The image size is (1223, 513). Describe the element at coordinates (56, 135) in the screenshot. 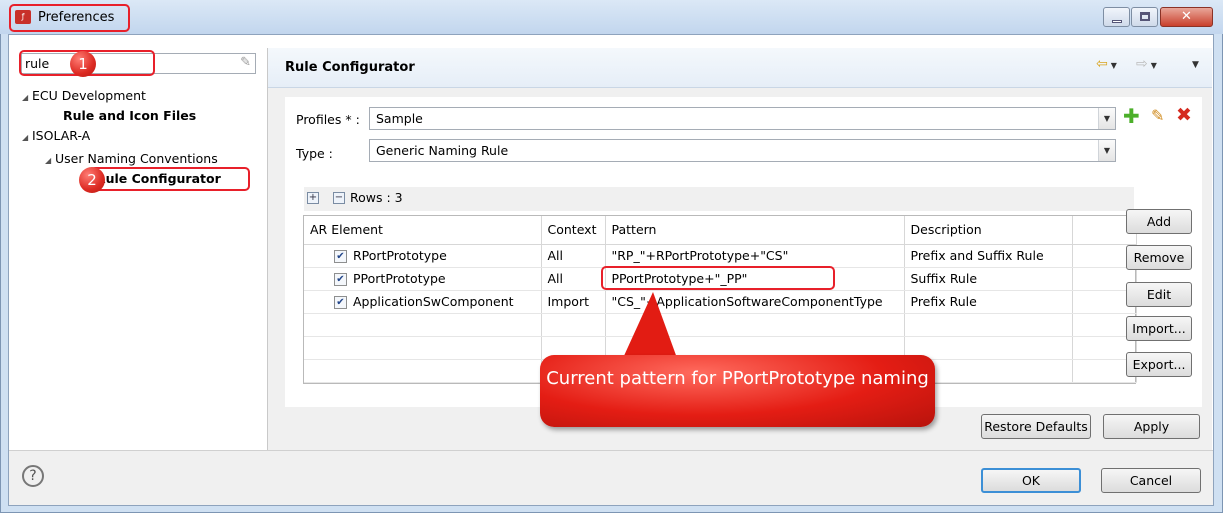

I see `tree-item-isolar-a: ◢ ISOLAR-A` at that location.